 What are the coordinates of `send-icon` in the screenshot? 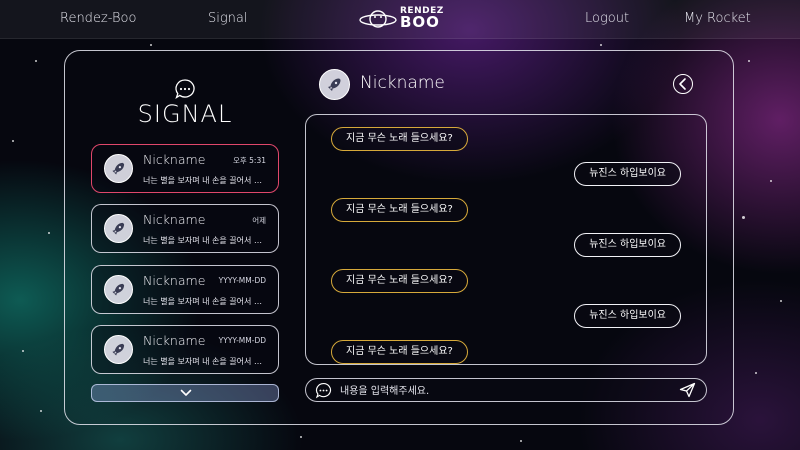 It's located at (687, 390).